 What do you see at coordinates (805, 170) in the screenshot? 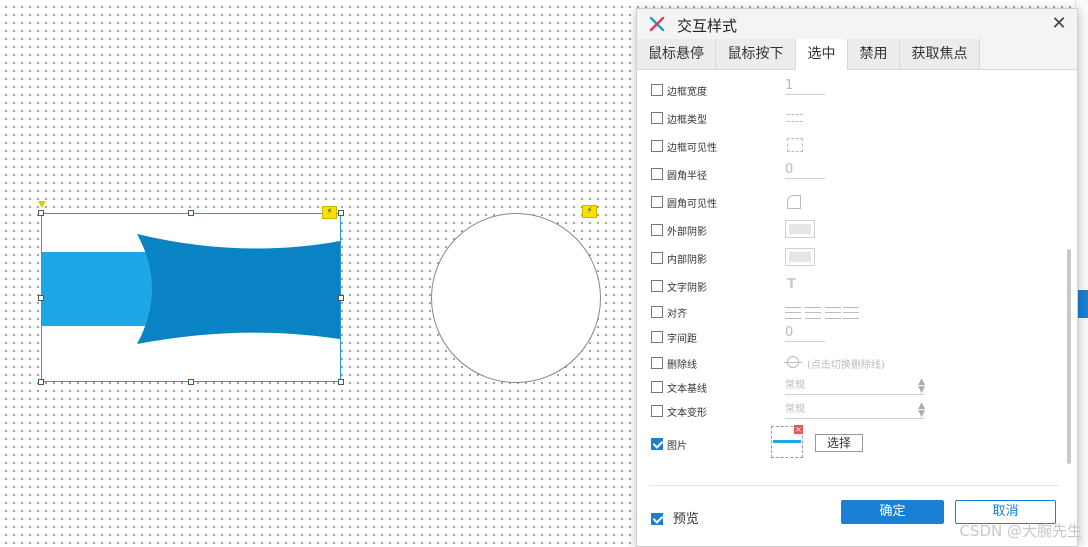
I see `corner-radius-input: 0` at bounding box center [805, 170].